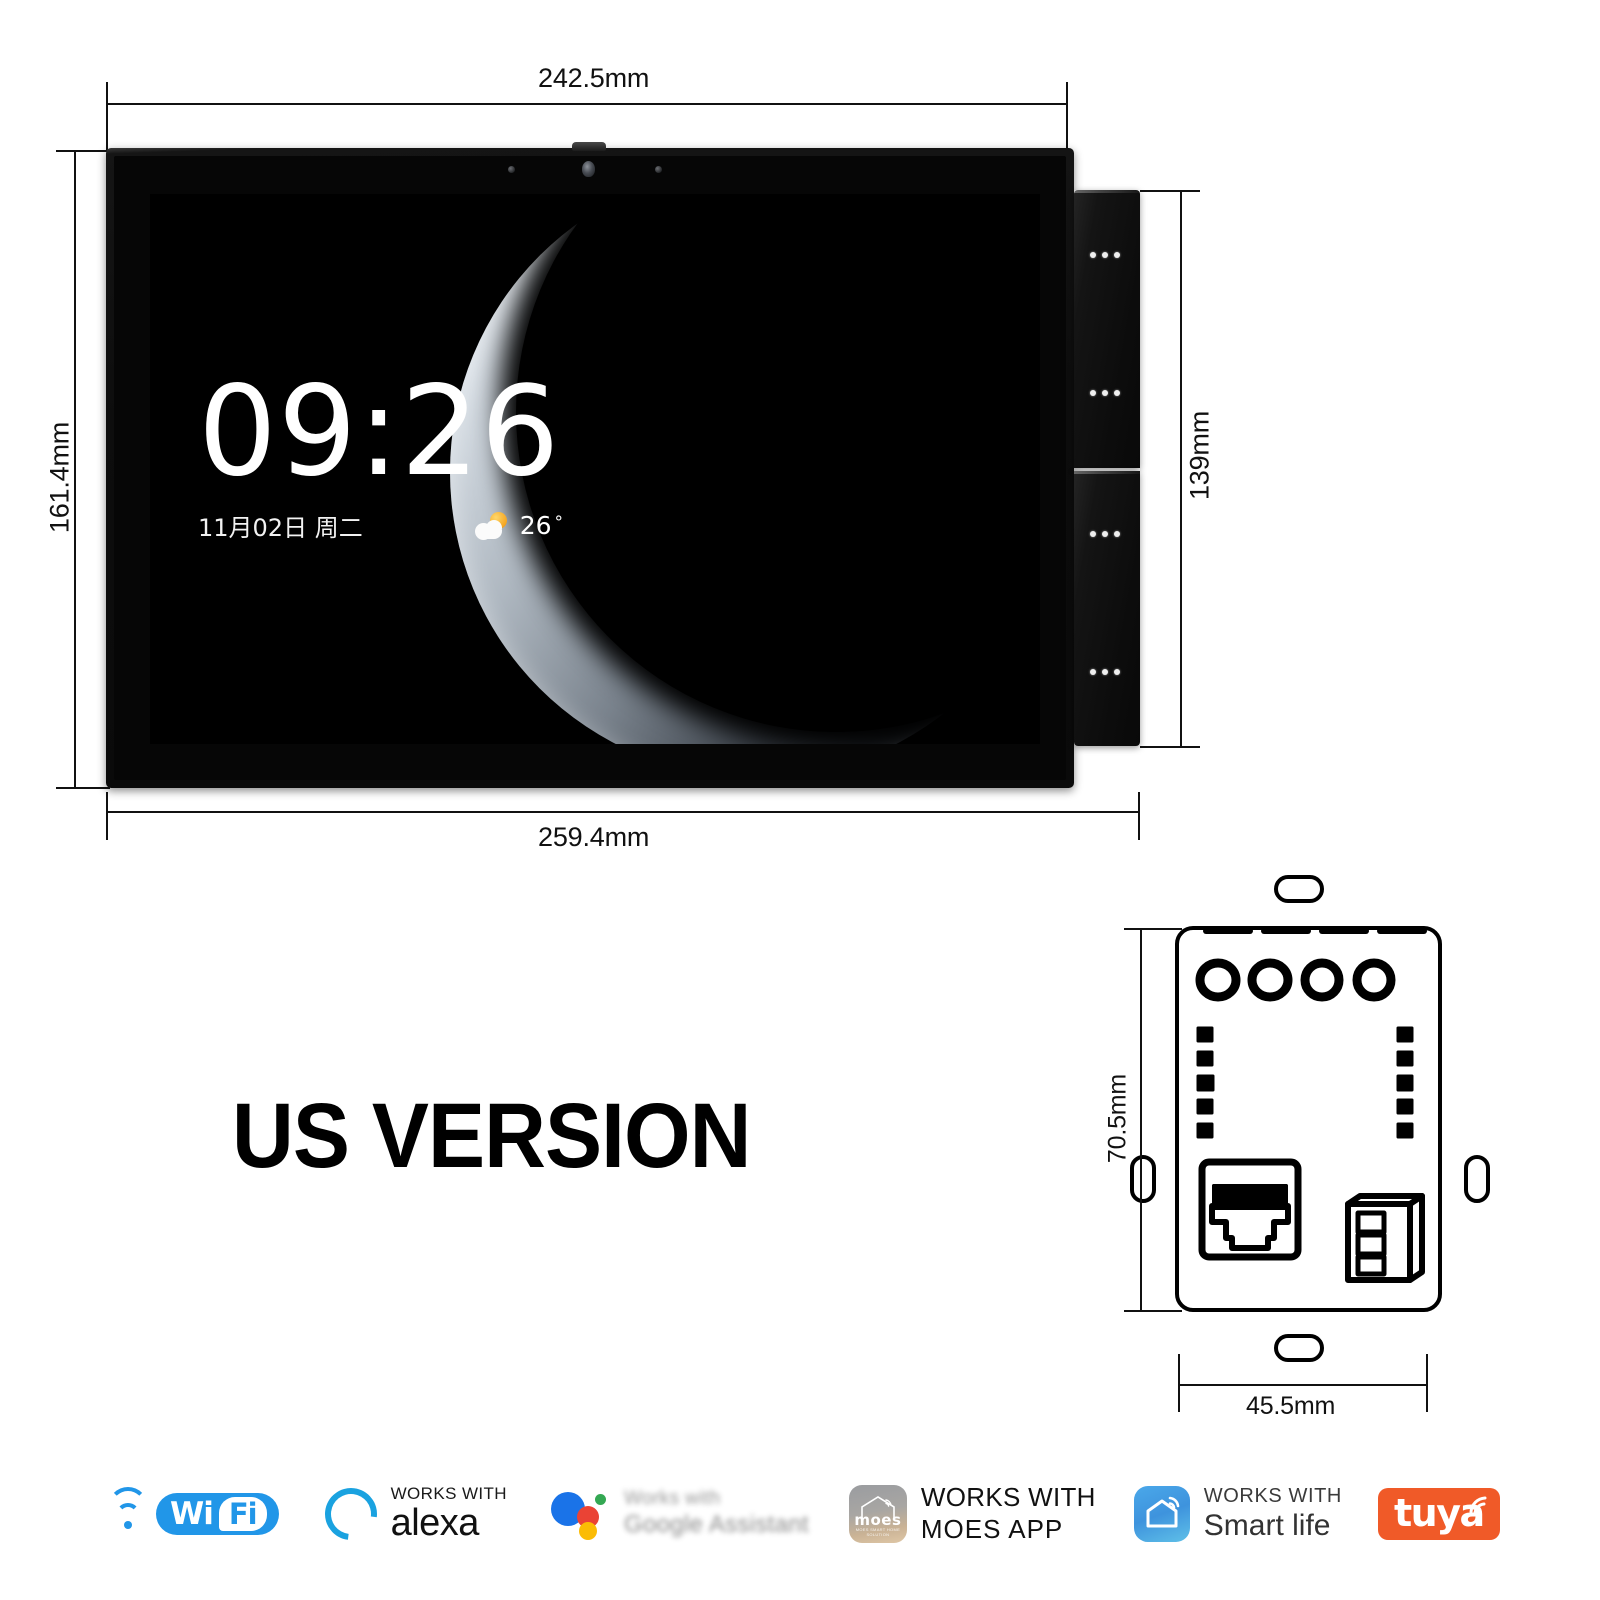 This screenshot has width=1600, height=1600. I want to click on google-assistant-dots-icon, so click(580, 1514).